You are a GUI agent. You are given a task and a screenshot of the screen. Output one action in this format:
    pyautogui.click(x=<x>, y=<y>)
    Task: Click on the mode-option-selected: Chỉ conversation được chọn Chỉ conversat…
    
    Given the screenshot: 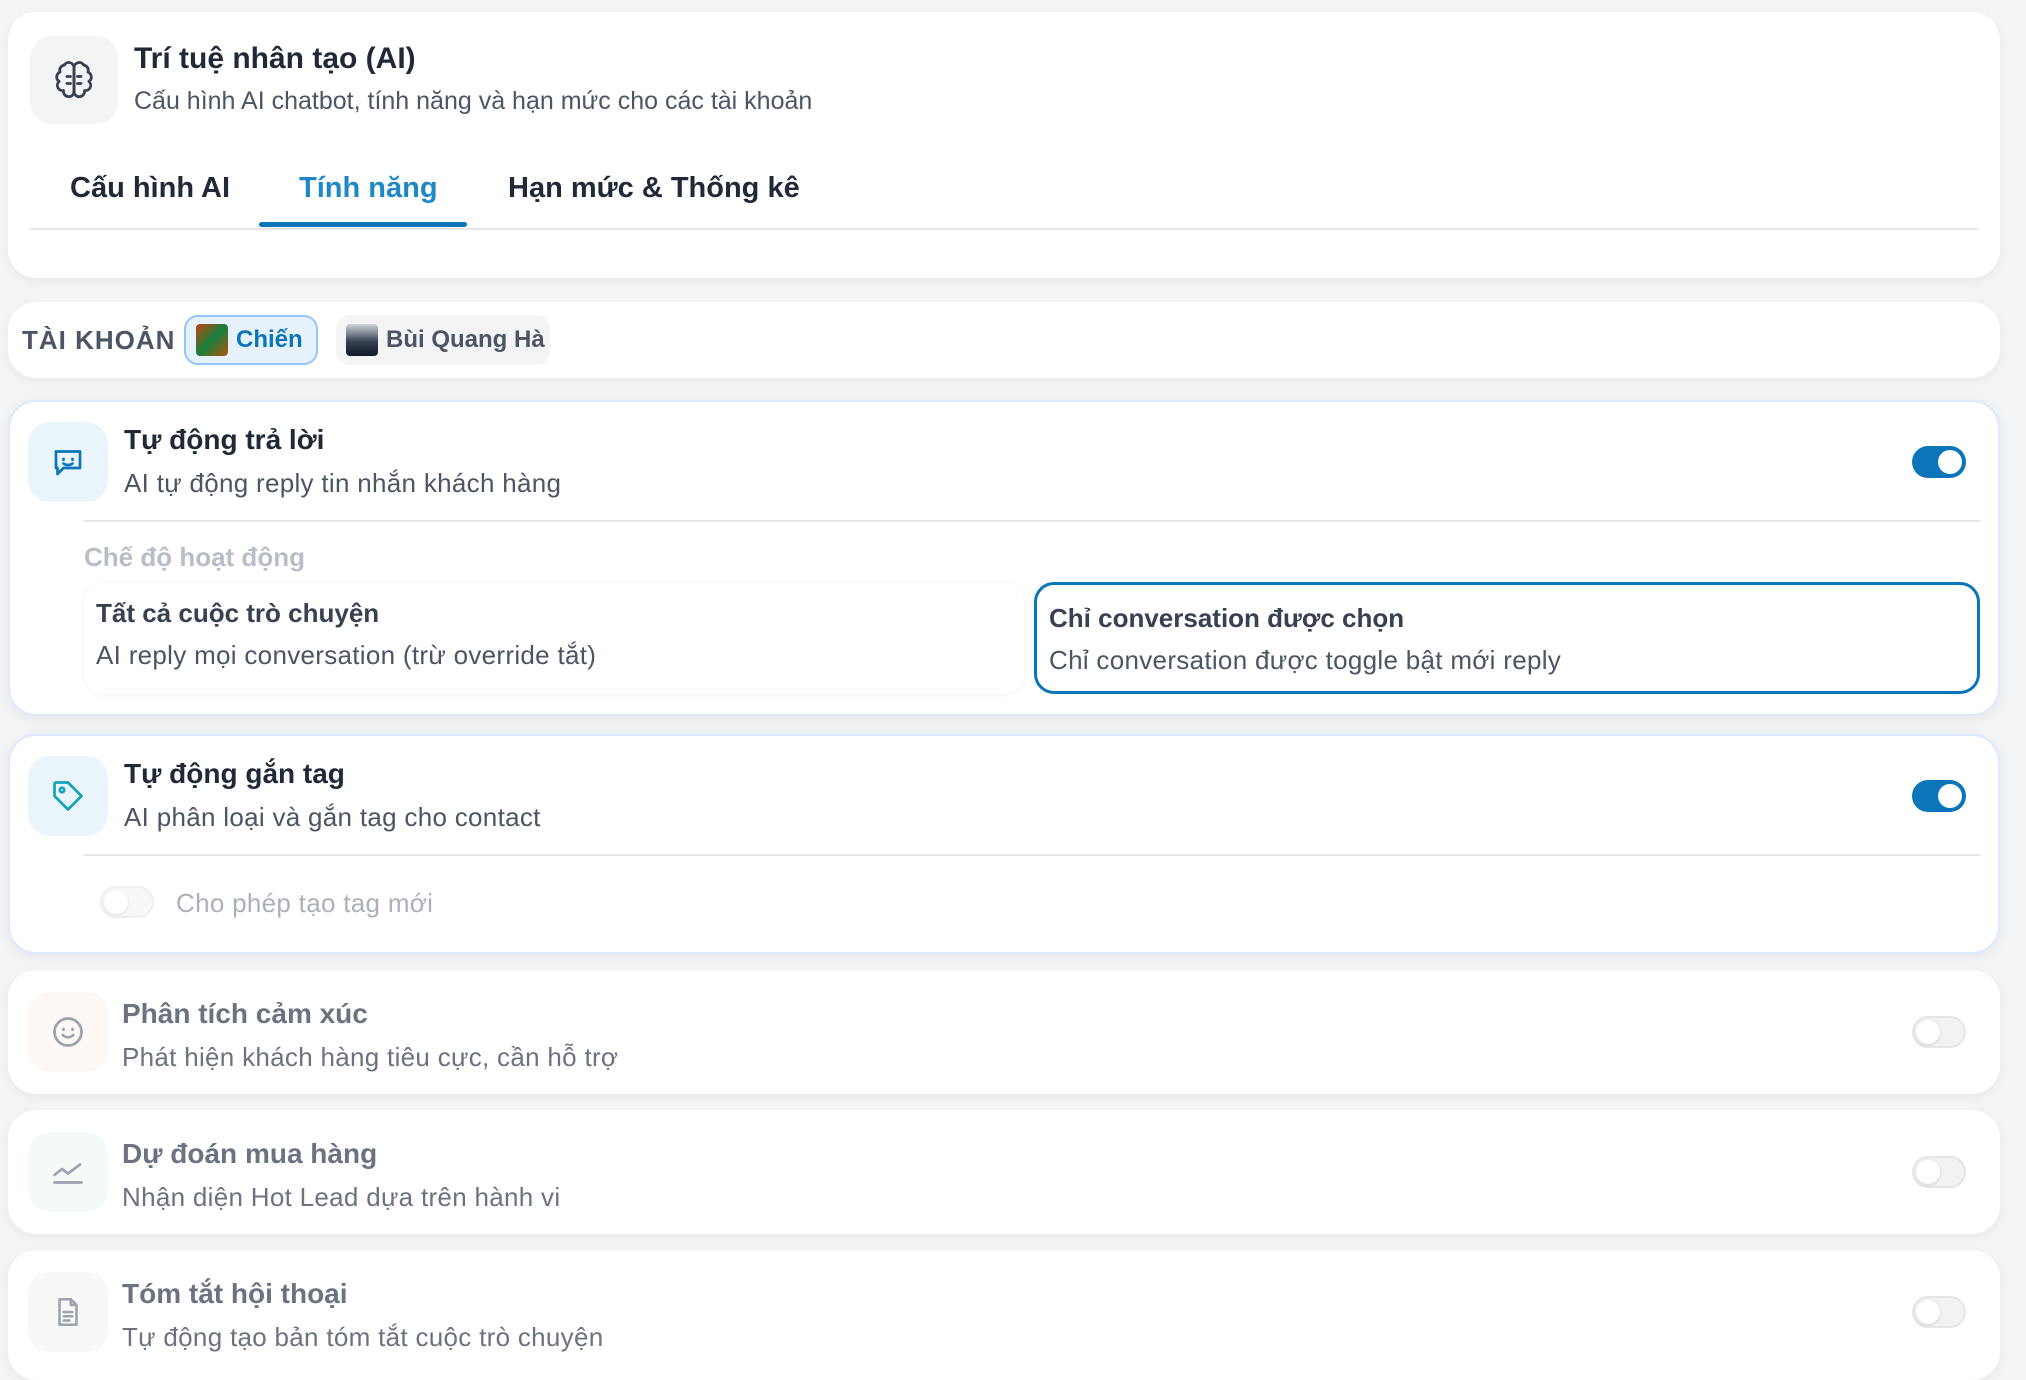 What is the action you would take?
    pyautogui.click(x=1507, y=638)
    